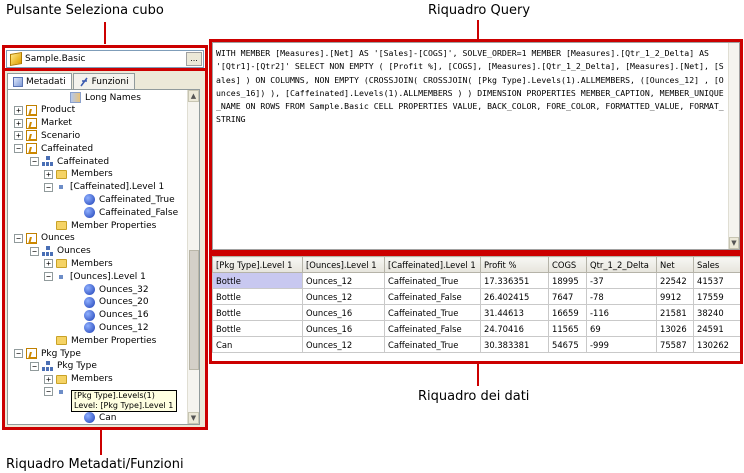 This screenshot has width=744, height=473. I want to click on callout-cube-button: Pulsante Seleziona cubo, so click(85, 10).